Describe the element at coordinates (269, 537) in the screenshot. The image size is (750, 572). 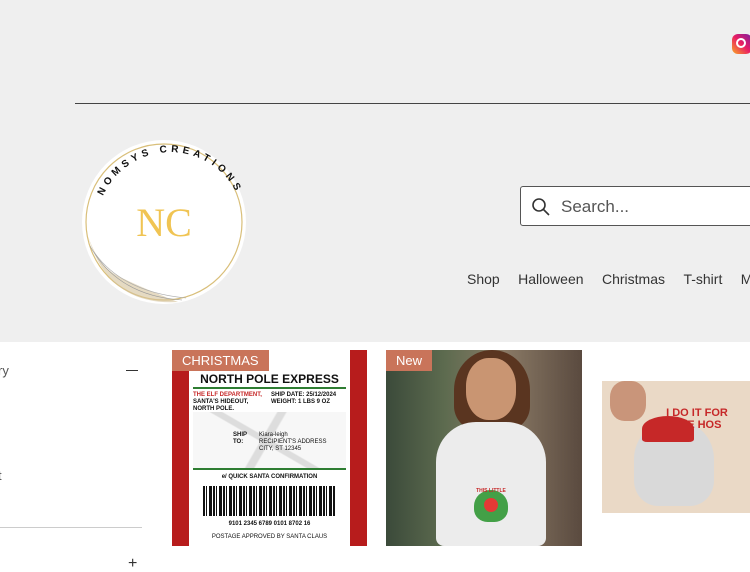
I see `ticket-footer: POSTAGE APPROVED BY SANTA CLAUS` at that location.